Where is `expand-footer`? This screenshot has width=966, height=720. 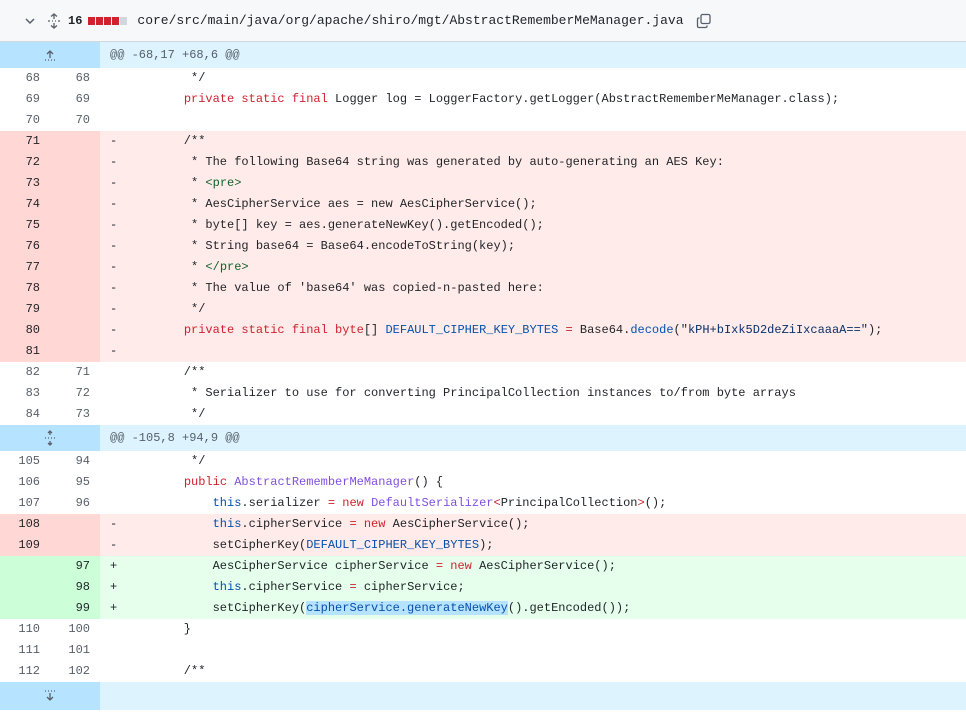
expand-footer is located at coordinates (483, 696).